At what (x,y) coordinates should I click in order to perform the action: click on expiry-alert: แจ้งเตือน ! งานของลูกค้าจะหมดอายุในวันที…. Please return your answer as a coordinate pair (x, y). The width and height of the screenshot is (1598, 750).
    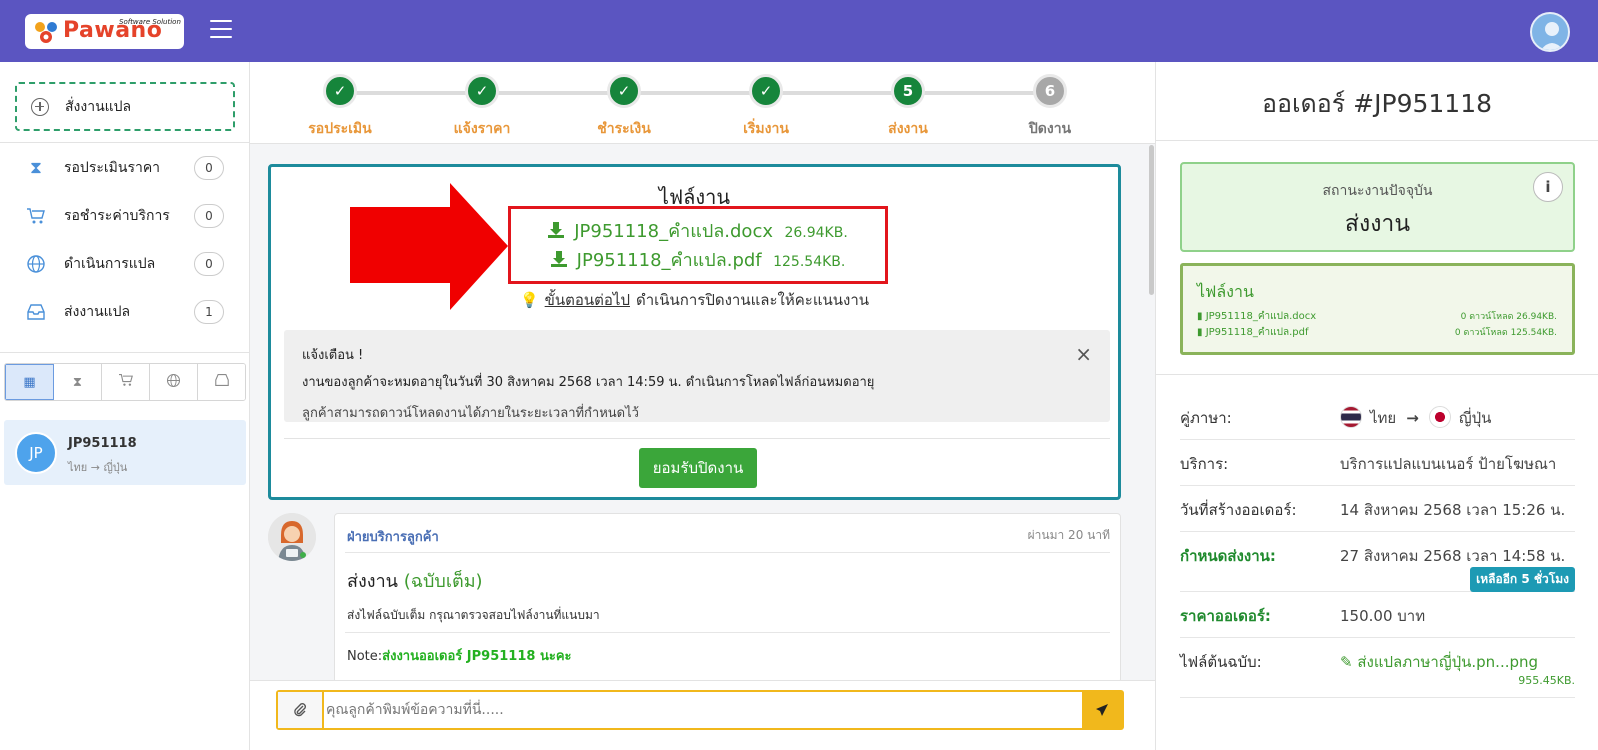
    Looking at the image, I should click on (697, 376).